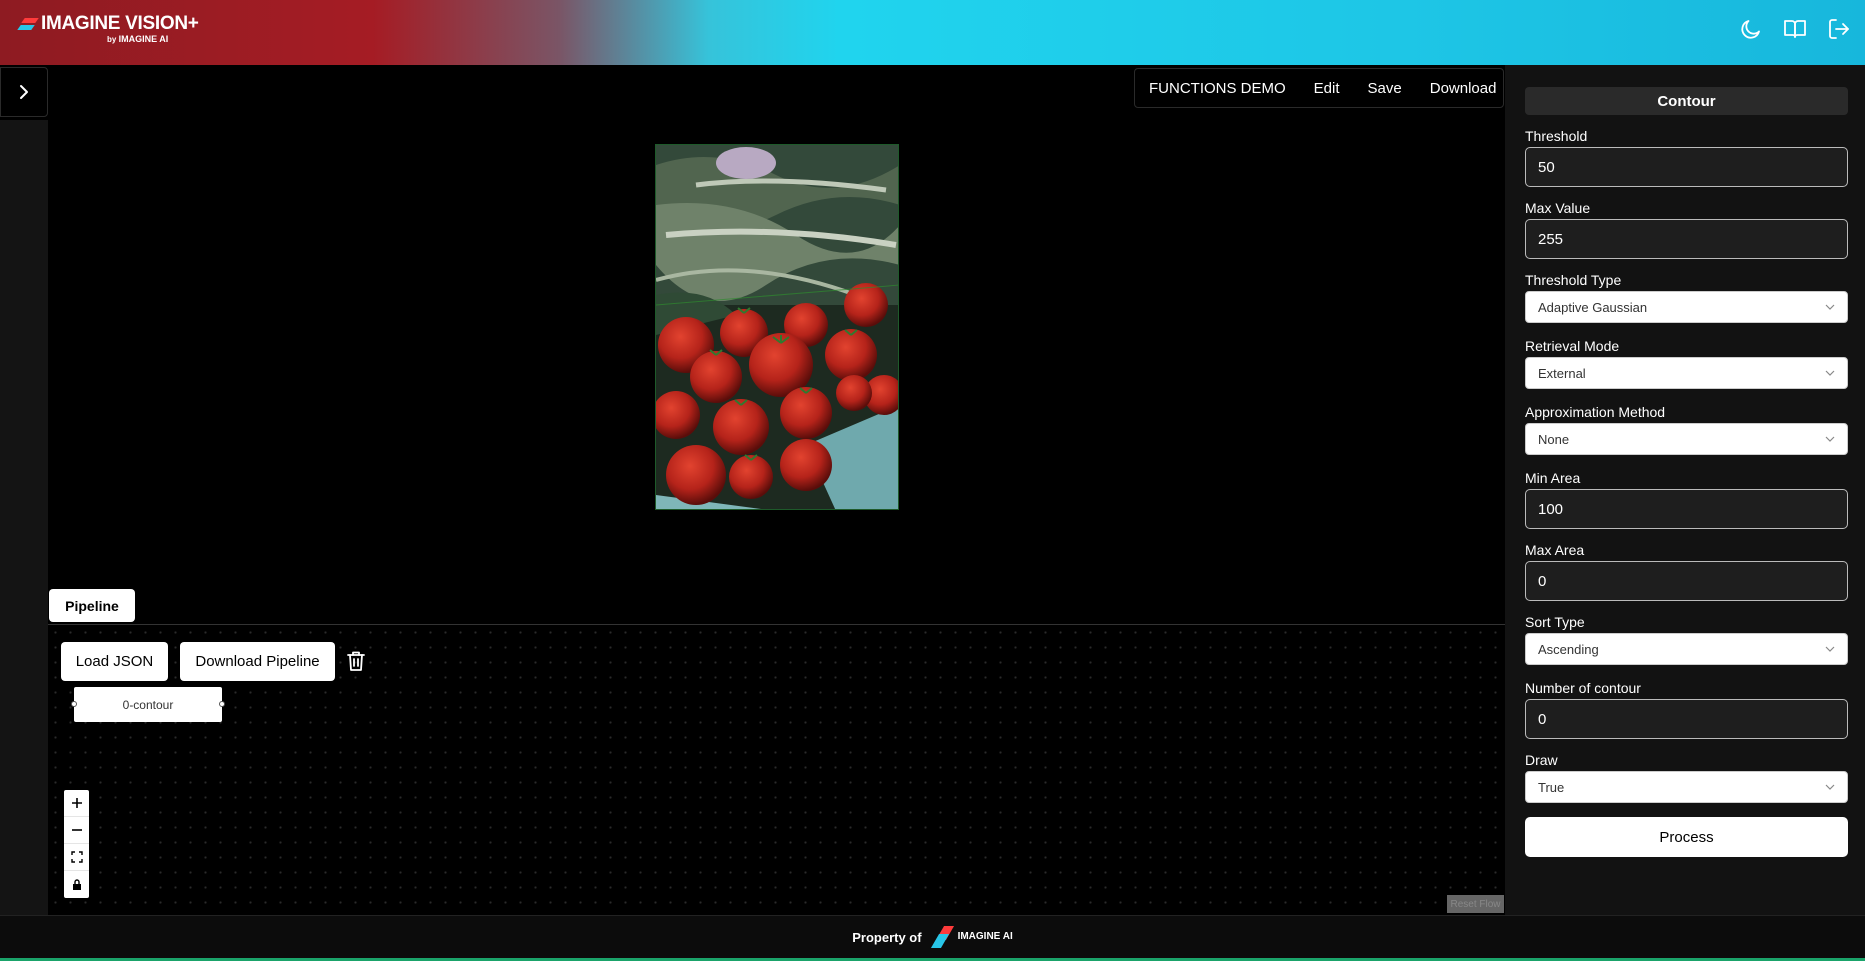 The width and height of the screenshot is (1865, 961). What do you see at coordinates (24, 490) in the screenshot?
I see `sidebar-collapsed` at bounding box center [24, 490].